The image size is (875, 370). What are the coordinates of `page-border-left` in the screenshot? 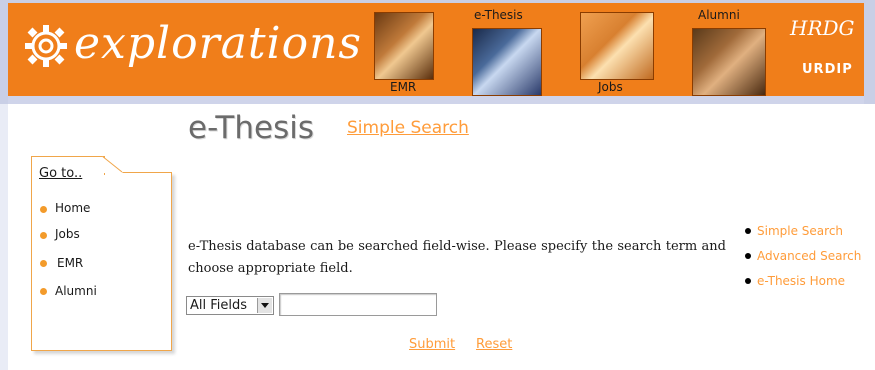 It's located at (4, 52).